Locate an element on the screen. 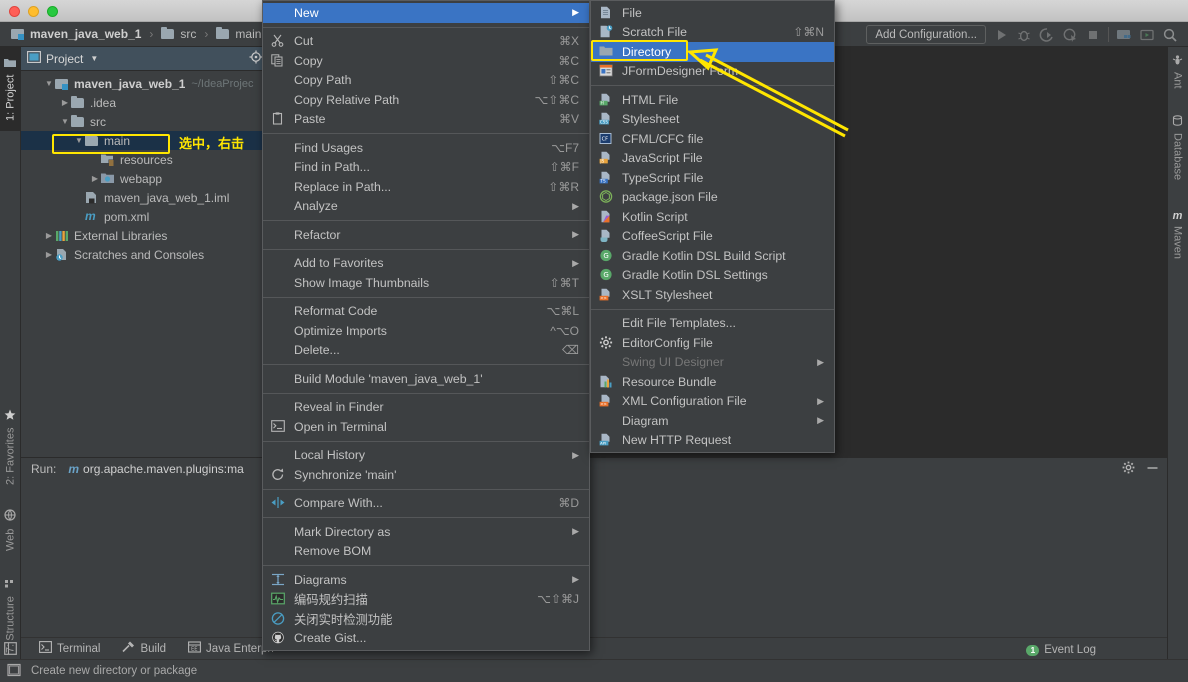  window-controls is located at coordinates (33, 11).